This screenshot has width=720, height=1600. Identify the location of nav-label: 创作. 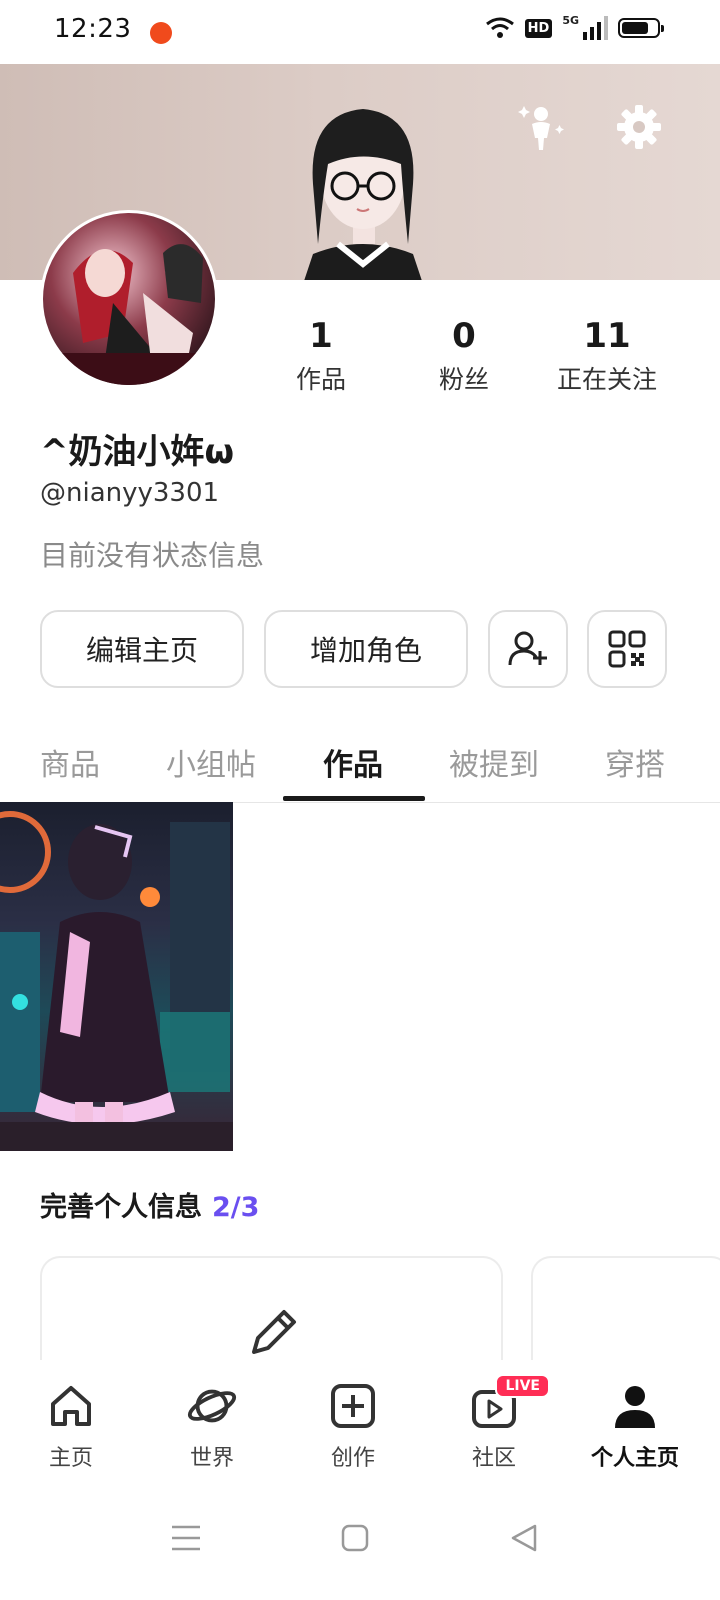
(352, 1458).